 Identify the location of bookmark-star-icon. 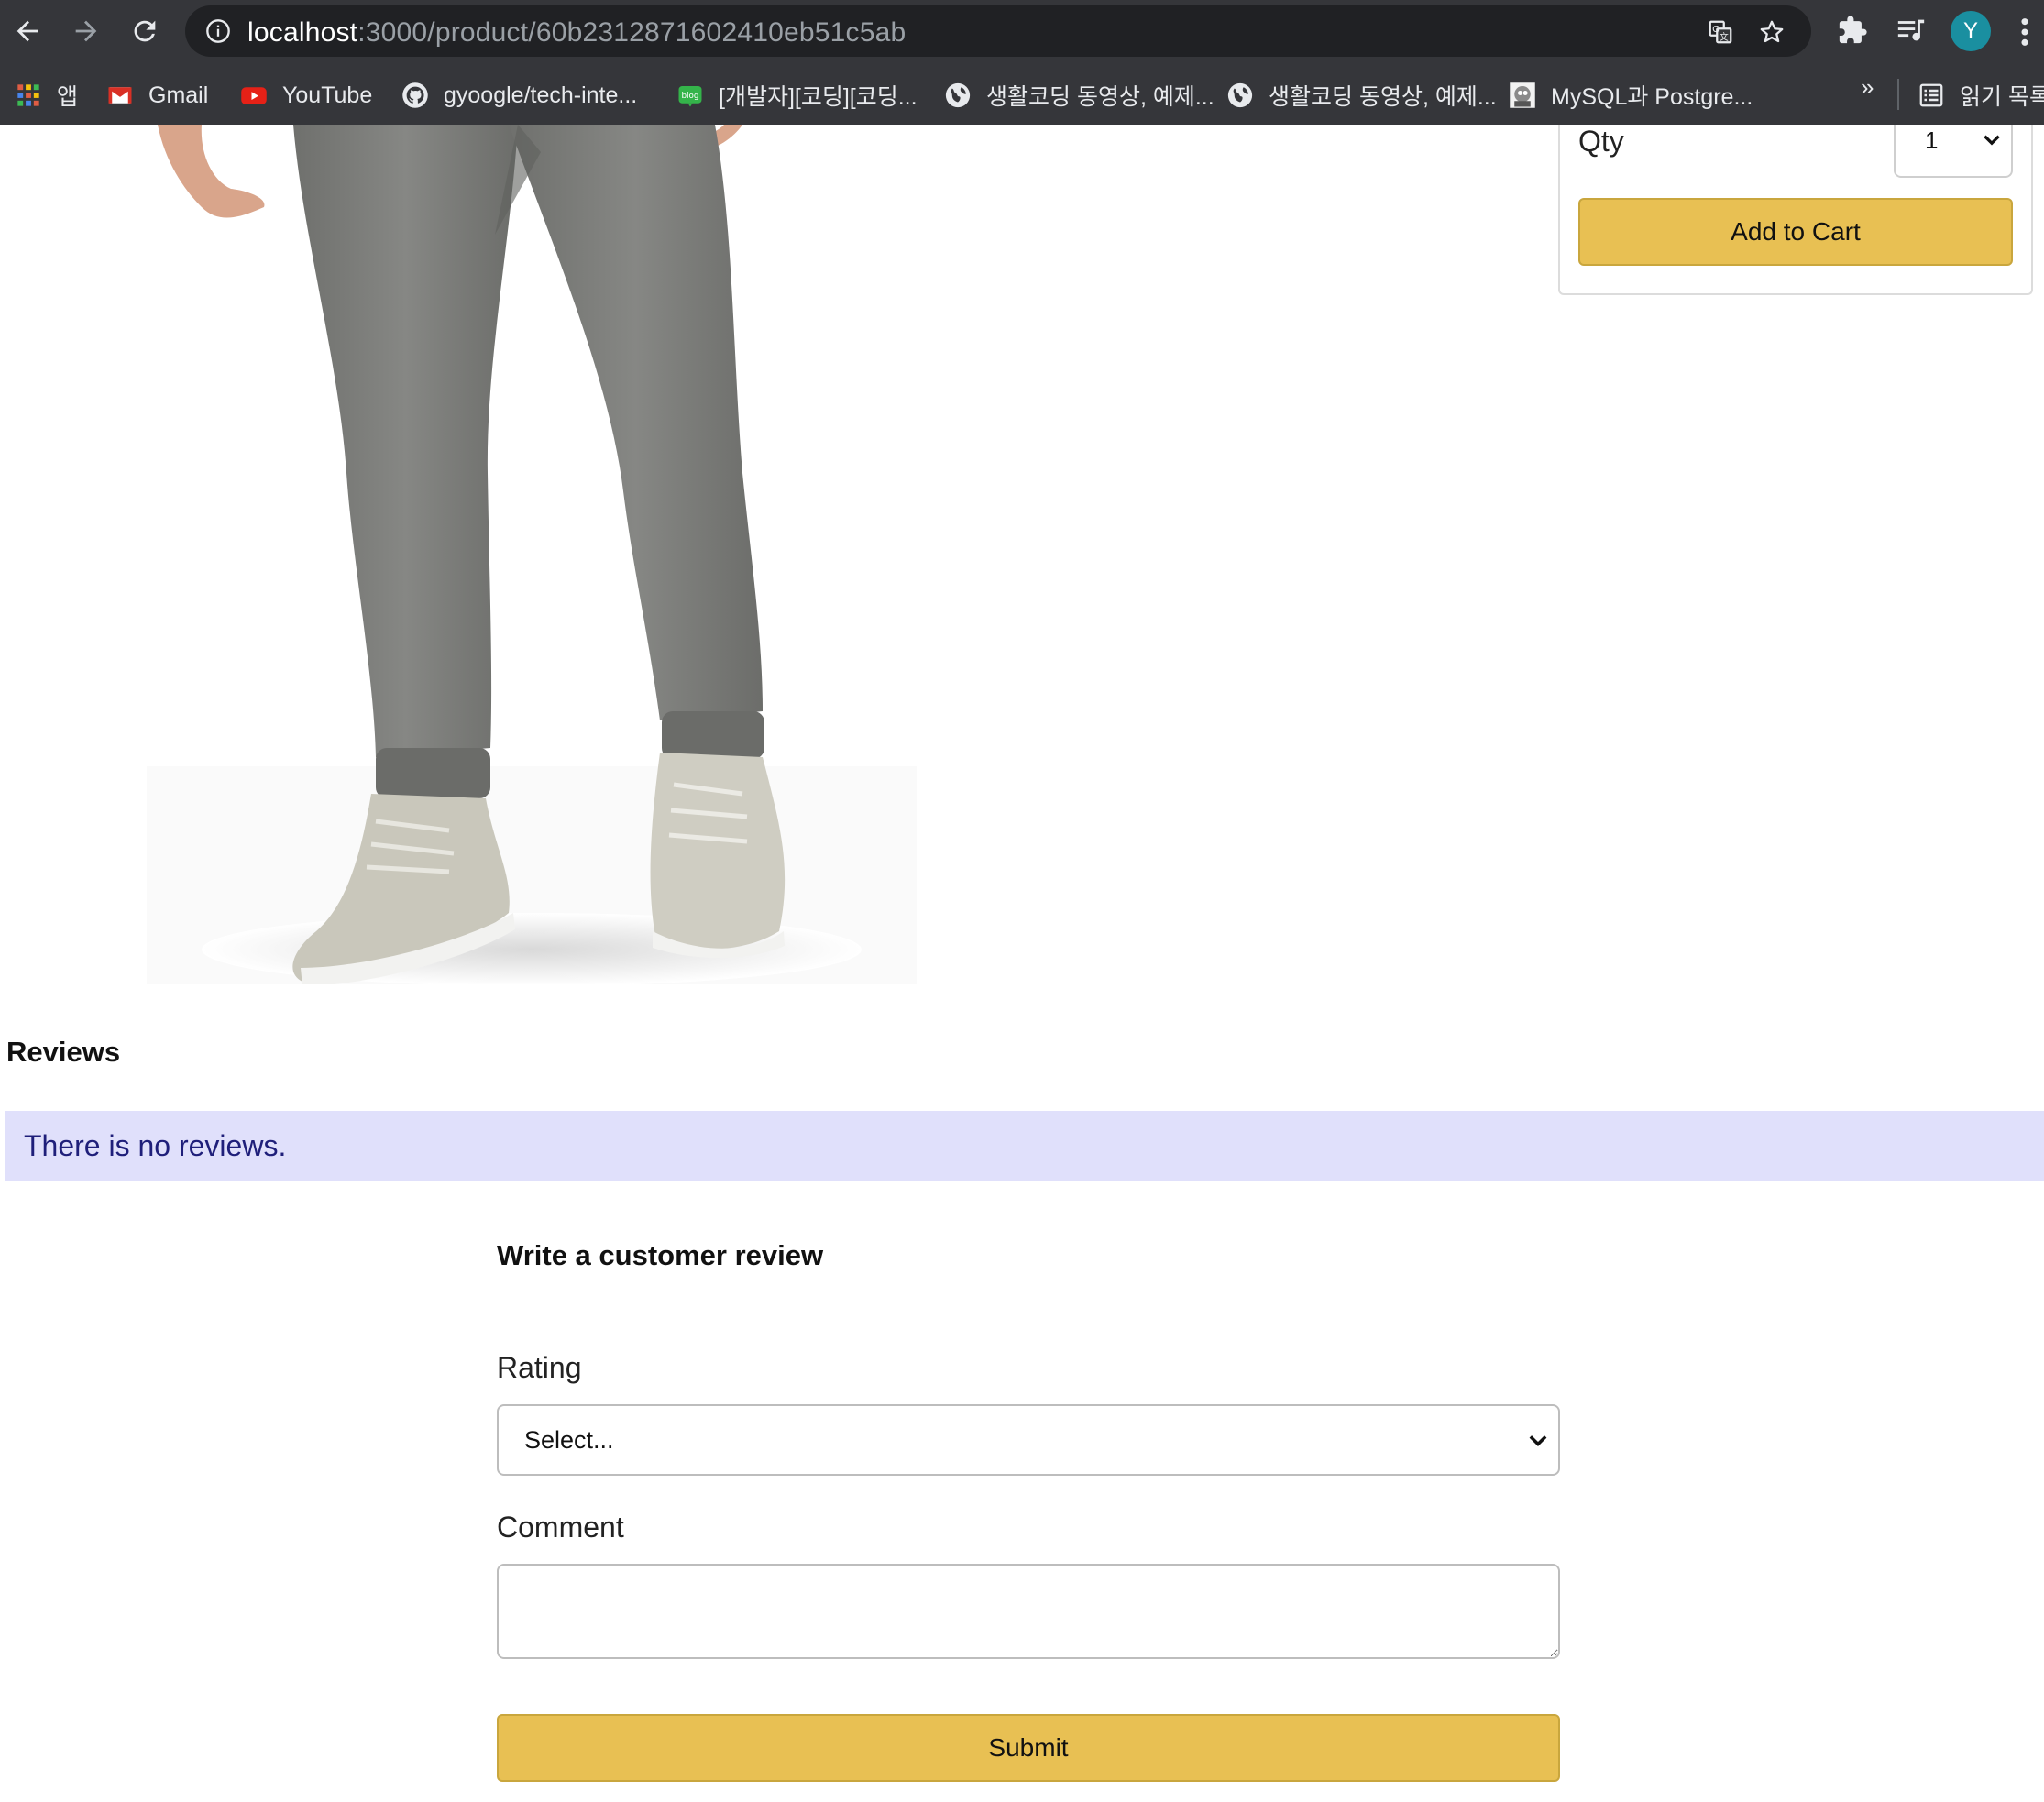
(1772, 32).